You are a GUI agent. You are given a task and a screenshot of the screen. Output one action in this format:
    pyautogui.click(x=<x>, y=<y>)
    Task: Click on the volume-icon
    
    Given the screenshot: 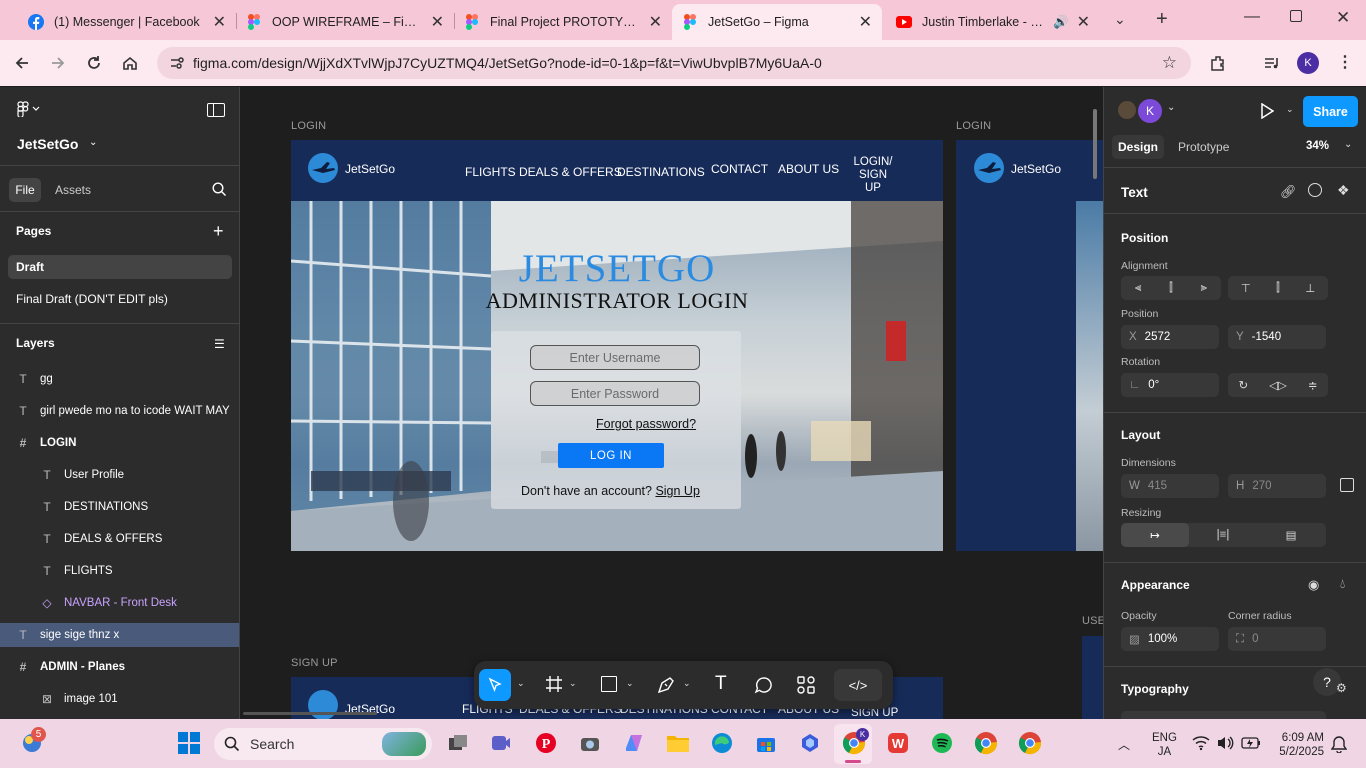 What is the action you would take?
    pyautogui.click(x=1225, y=743)
    